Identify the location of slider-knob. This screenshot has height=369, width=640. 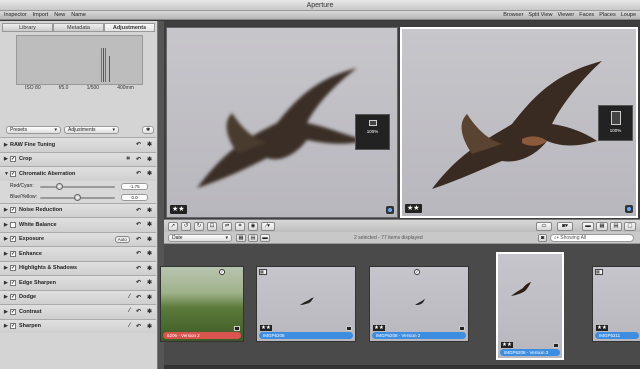
(77, 197).